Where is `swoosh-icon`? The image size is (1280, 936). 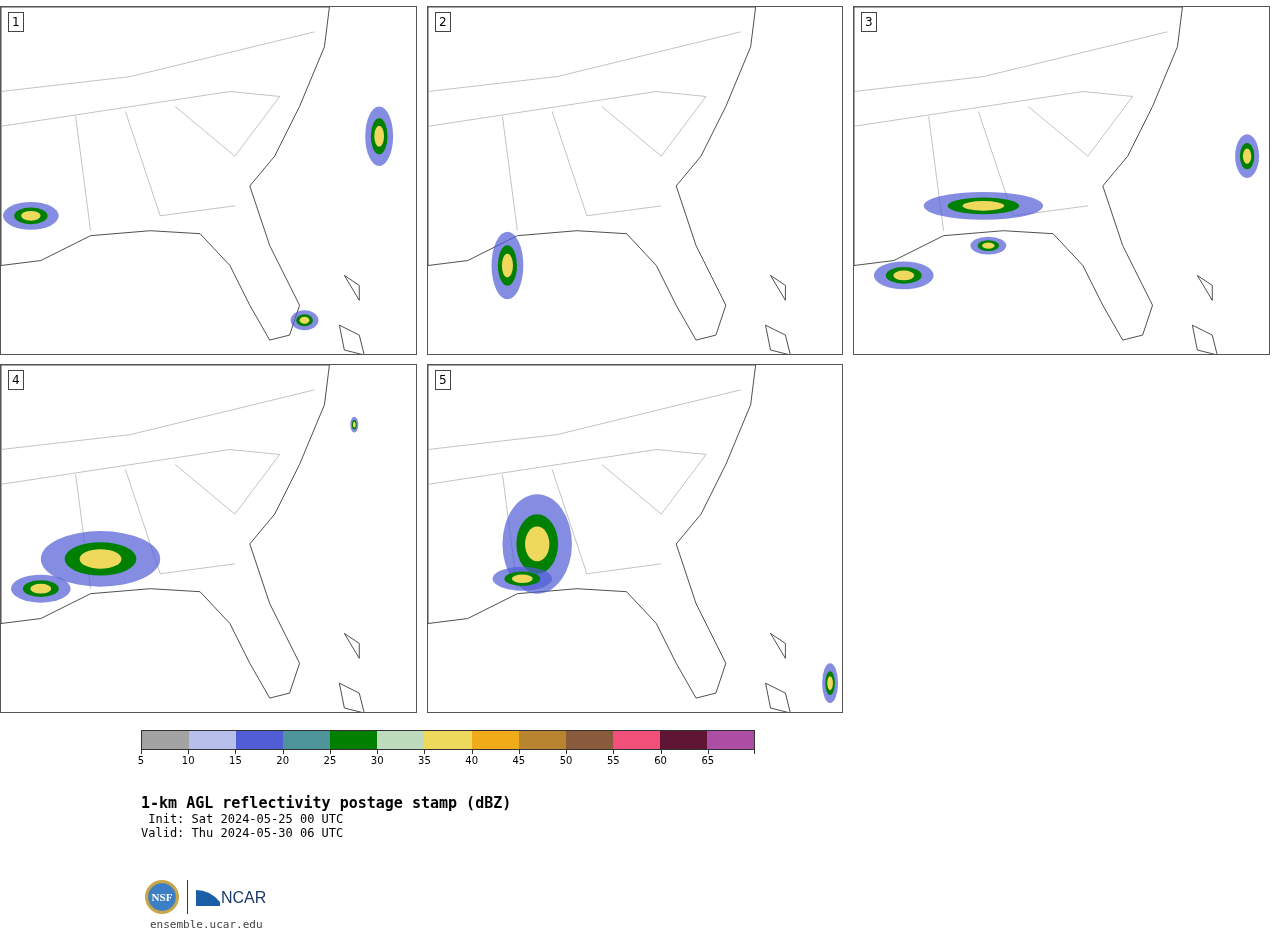 swoosh-icon is located at coordinates (208, 897).